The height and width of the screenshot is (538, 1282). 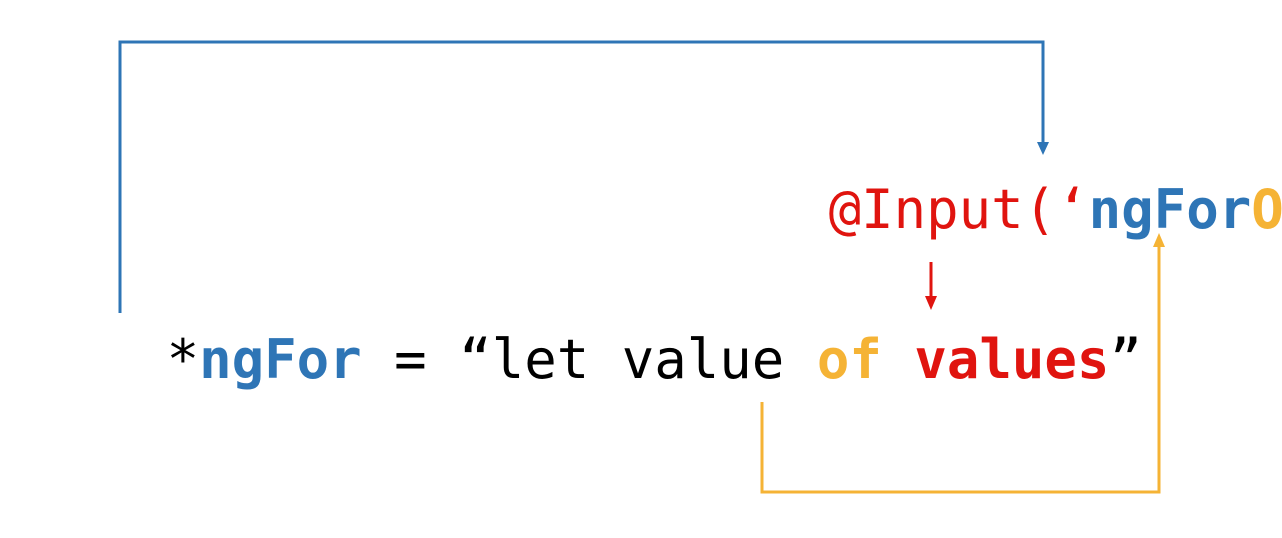 What do you see at coordinates (898, 359) in the screenshot?
I see `directive-space` at bounding box center [898, 359].